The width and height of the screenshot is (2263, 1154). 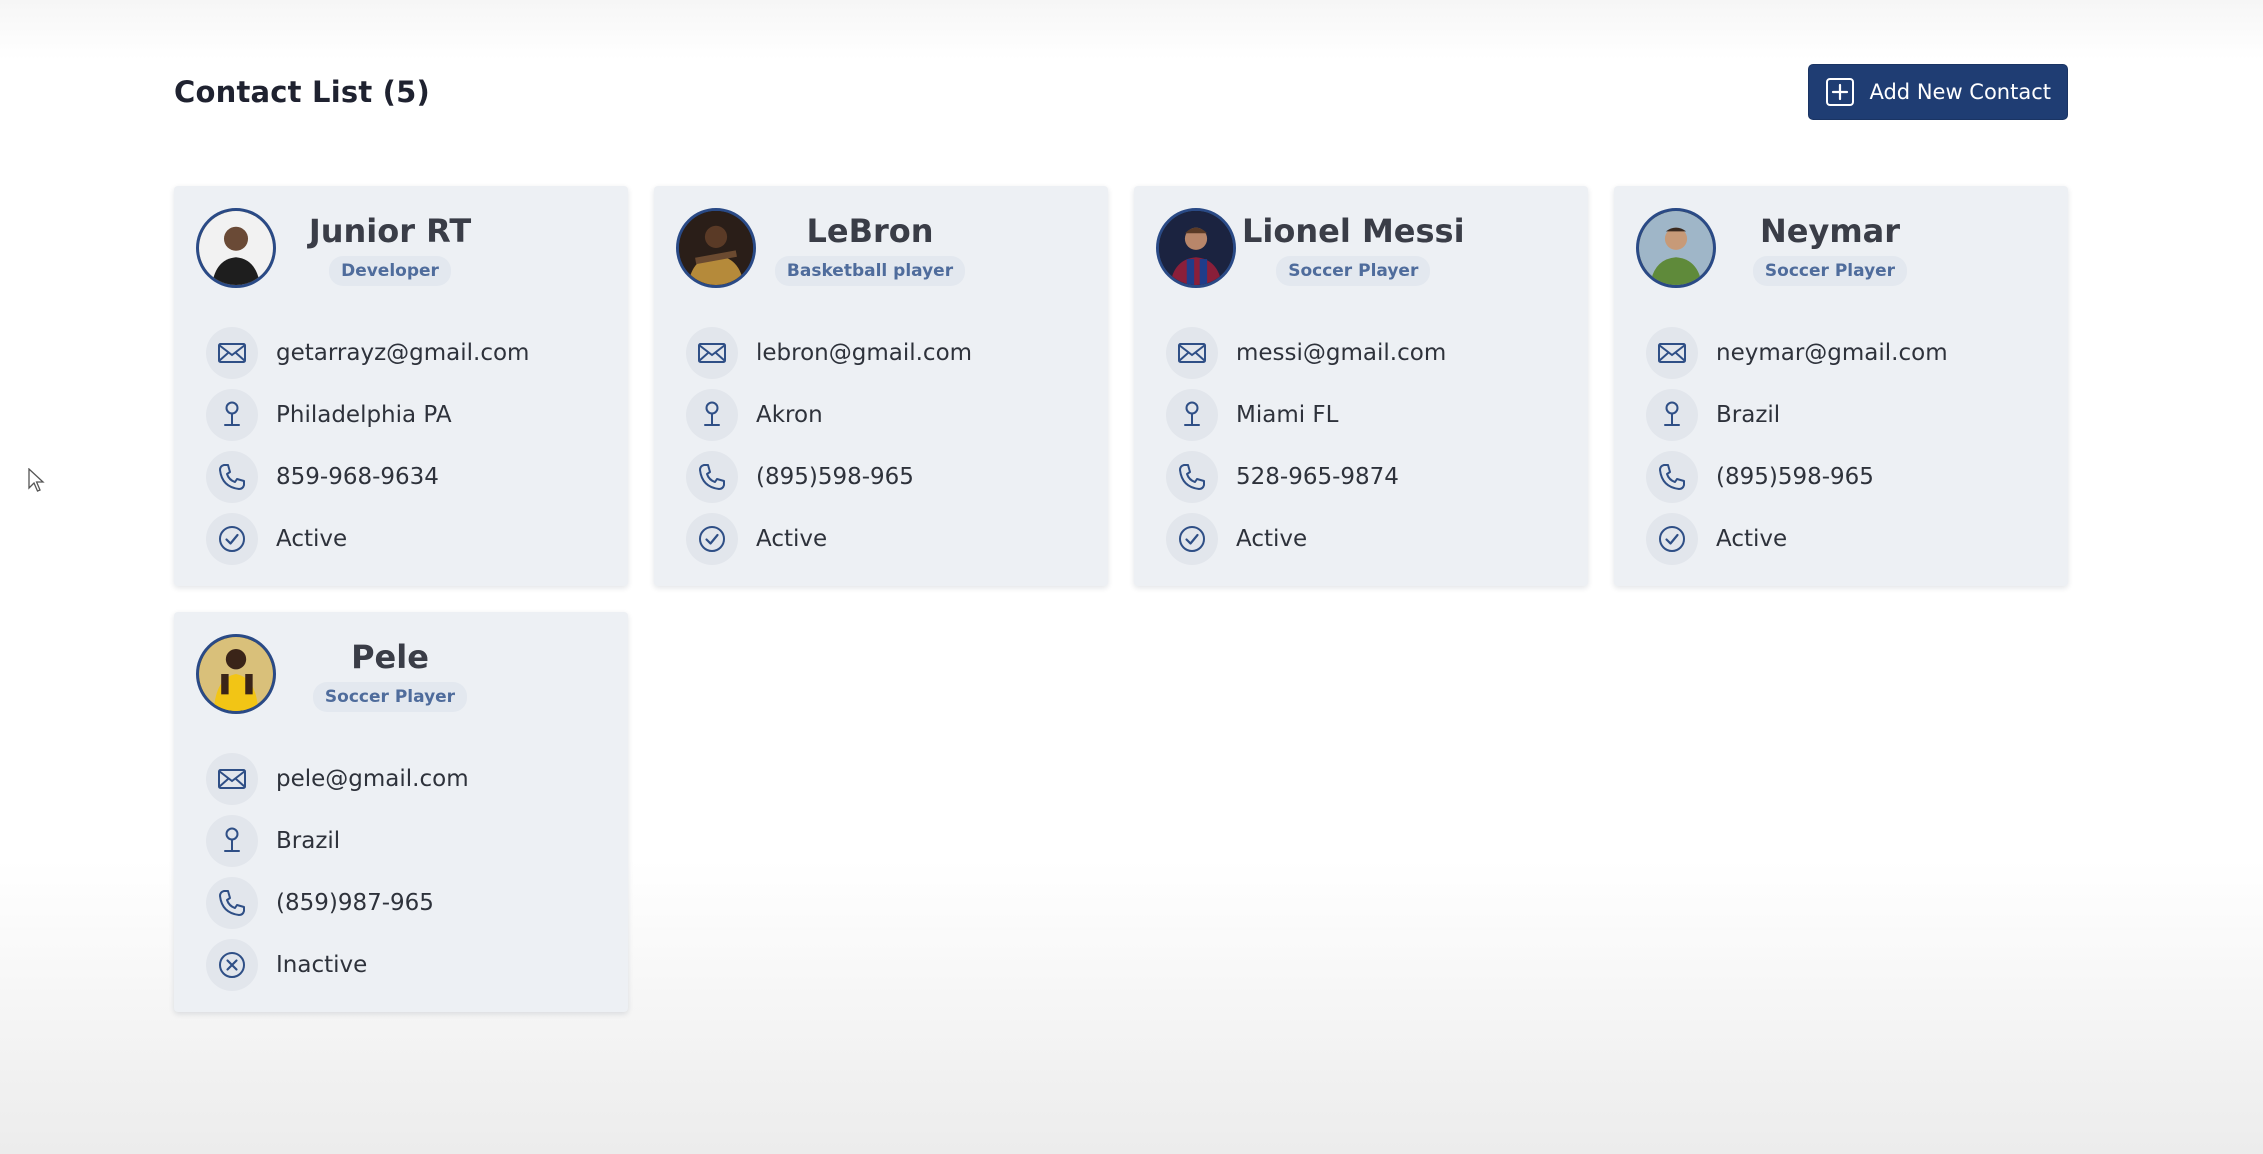 What do you see at coordinates (1341, 353) in the screenshot?
I see `contact-email: messi@gmail.com` at bounding box center [1341, 353].